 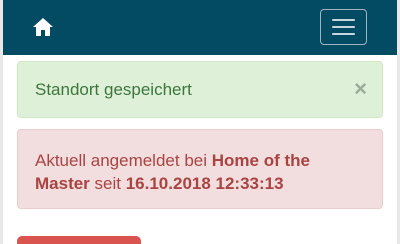 I want to click on status-middle: seit, so click(x=107, y=183).